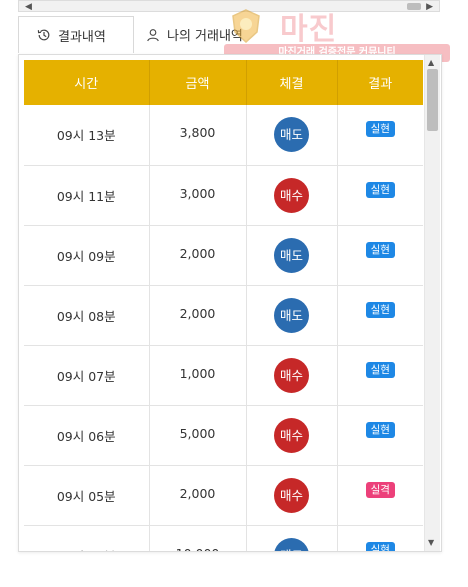  What do you see at coordinates (197, 193) in the screenshot?
I see `amount-text: 3,000` at bounding box center [197, 193].